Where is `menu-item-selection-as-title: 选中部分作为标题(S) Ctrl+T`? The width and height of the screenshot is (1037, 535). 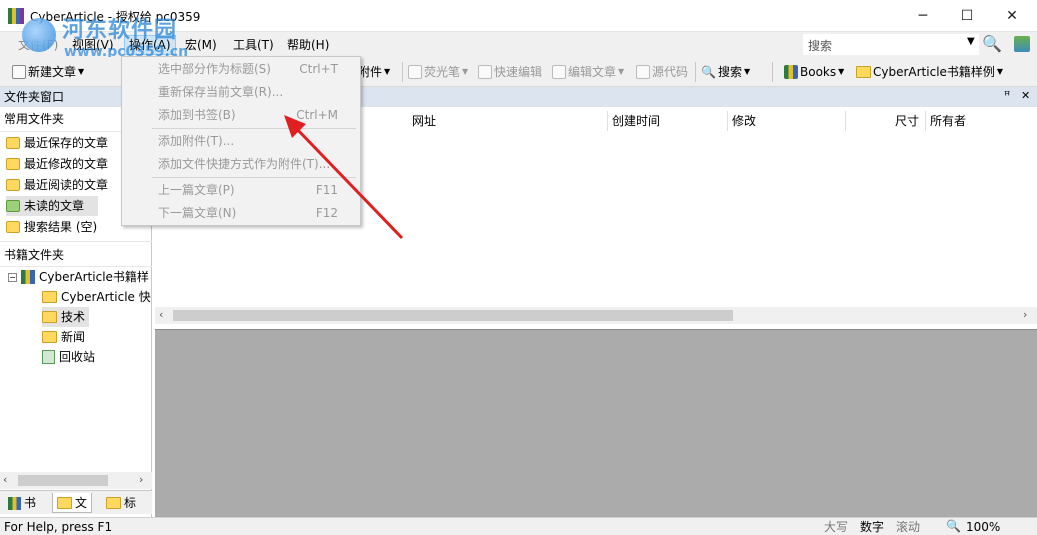
menu-item-selection-as-title: 选中部分作为标题(S) Ctrl+T is located at coordinates (241, 69).